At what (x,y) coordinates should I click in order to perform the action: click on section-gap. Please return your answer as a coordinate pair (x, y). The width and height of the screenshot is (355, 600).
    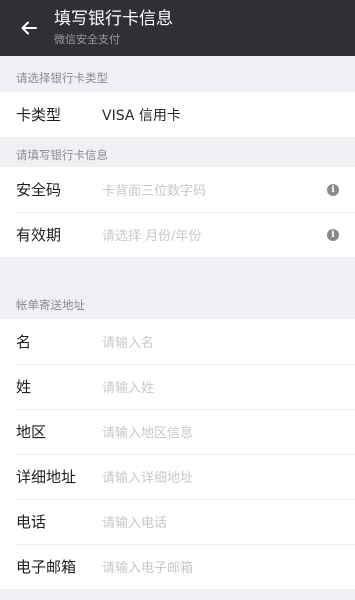
    Looking at the image, I should click on (177, 270).